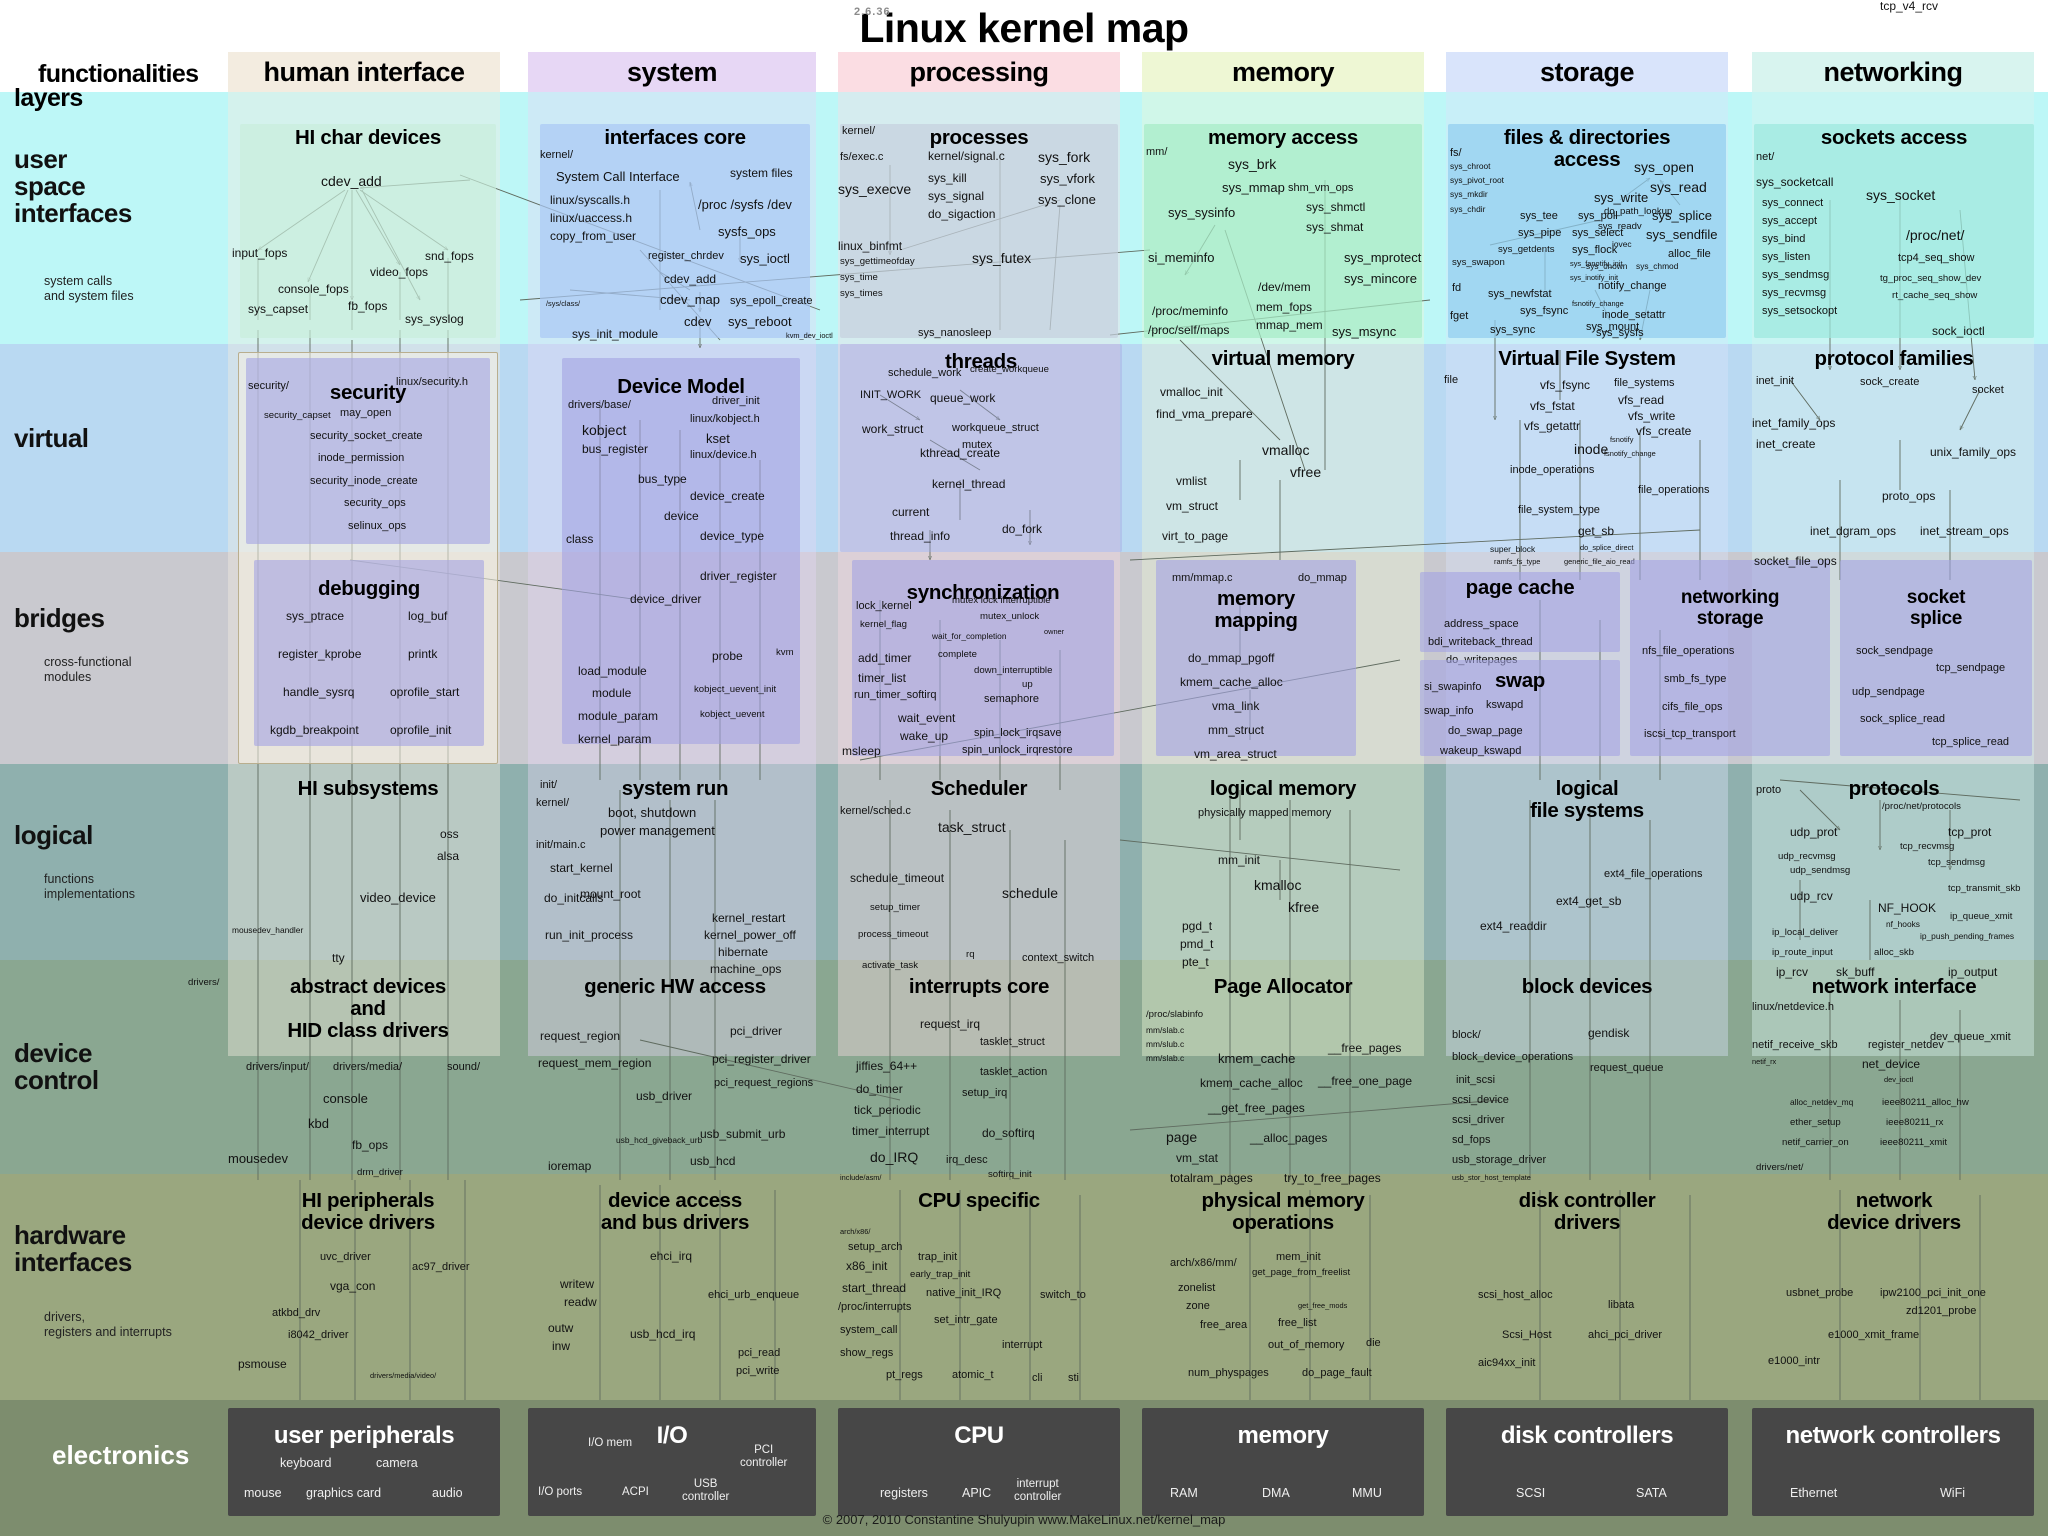 The height and width of the screenshot is (1536, 2048). Describe the element at coordinates (723, 455) in the screenshot. I see `symbol-linux-device-h: linux/device.h` at that location.